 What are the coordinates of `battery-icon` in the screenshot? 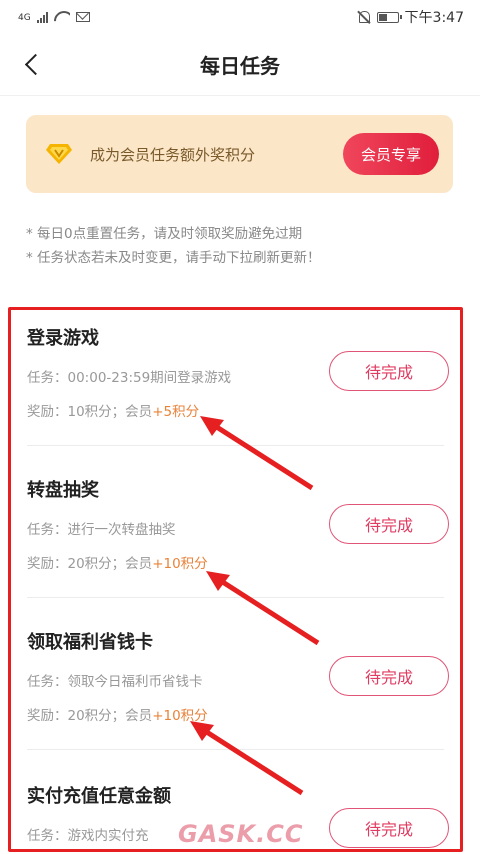 It's located at (389, 17).